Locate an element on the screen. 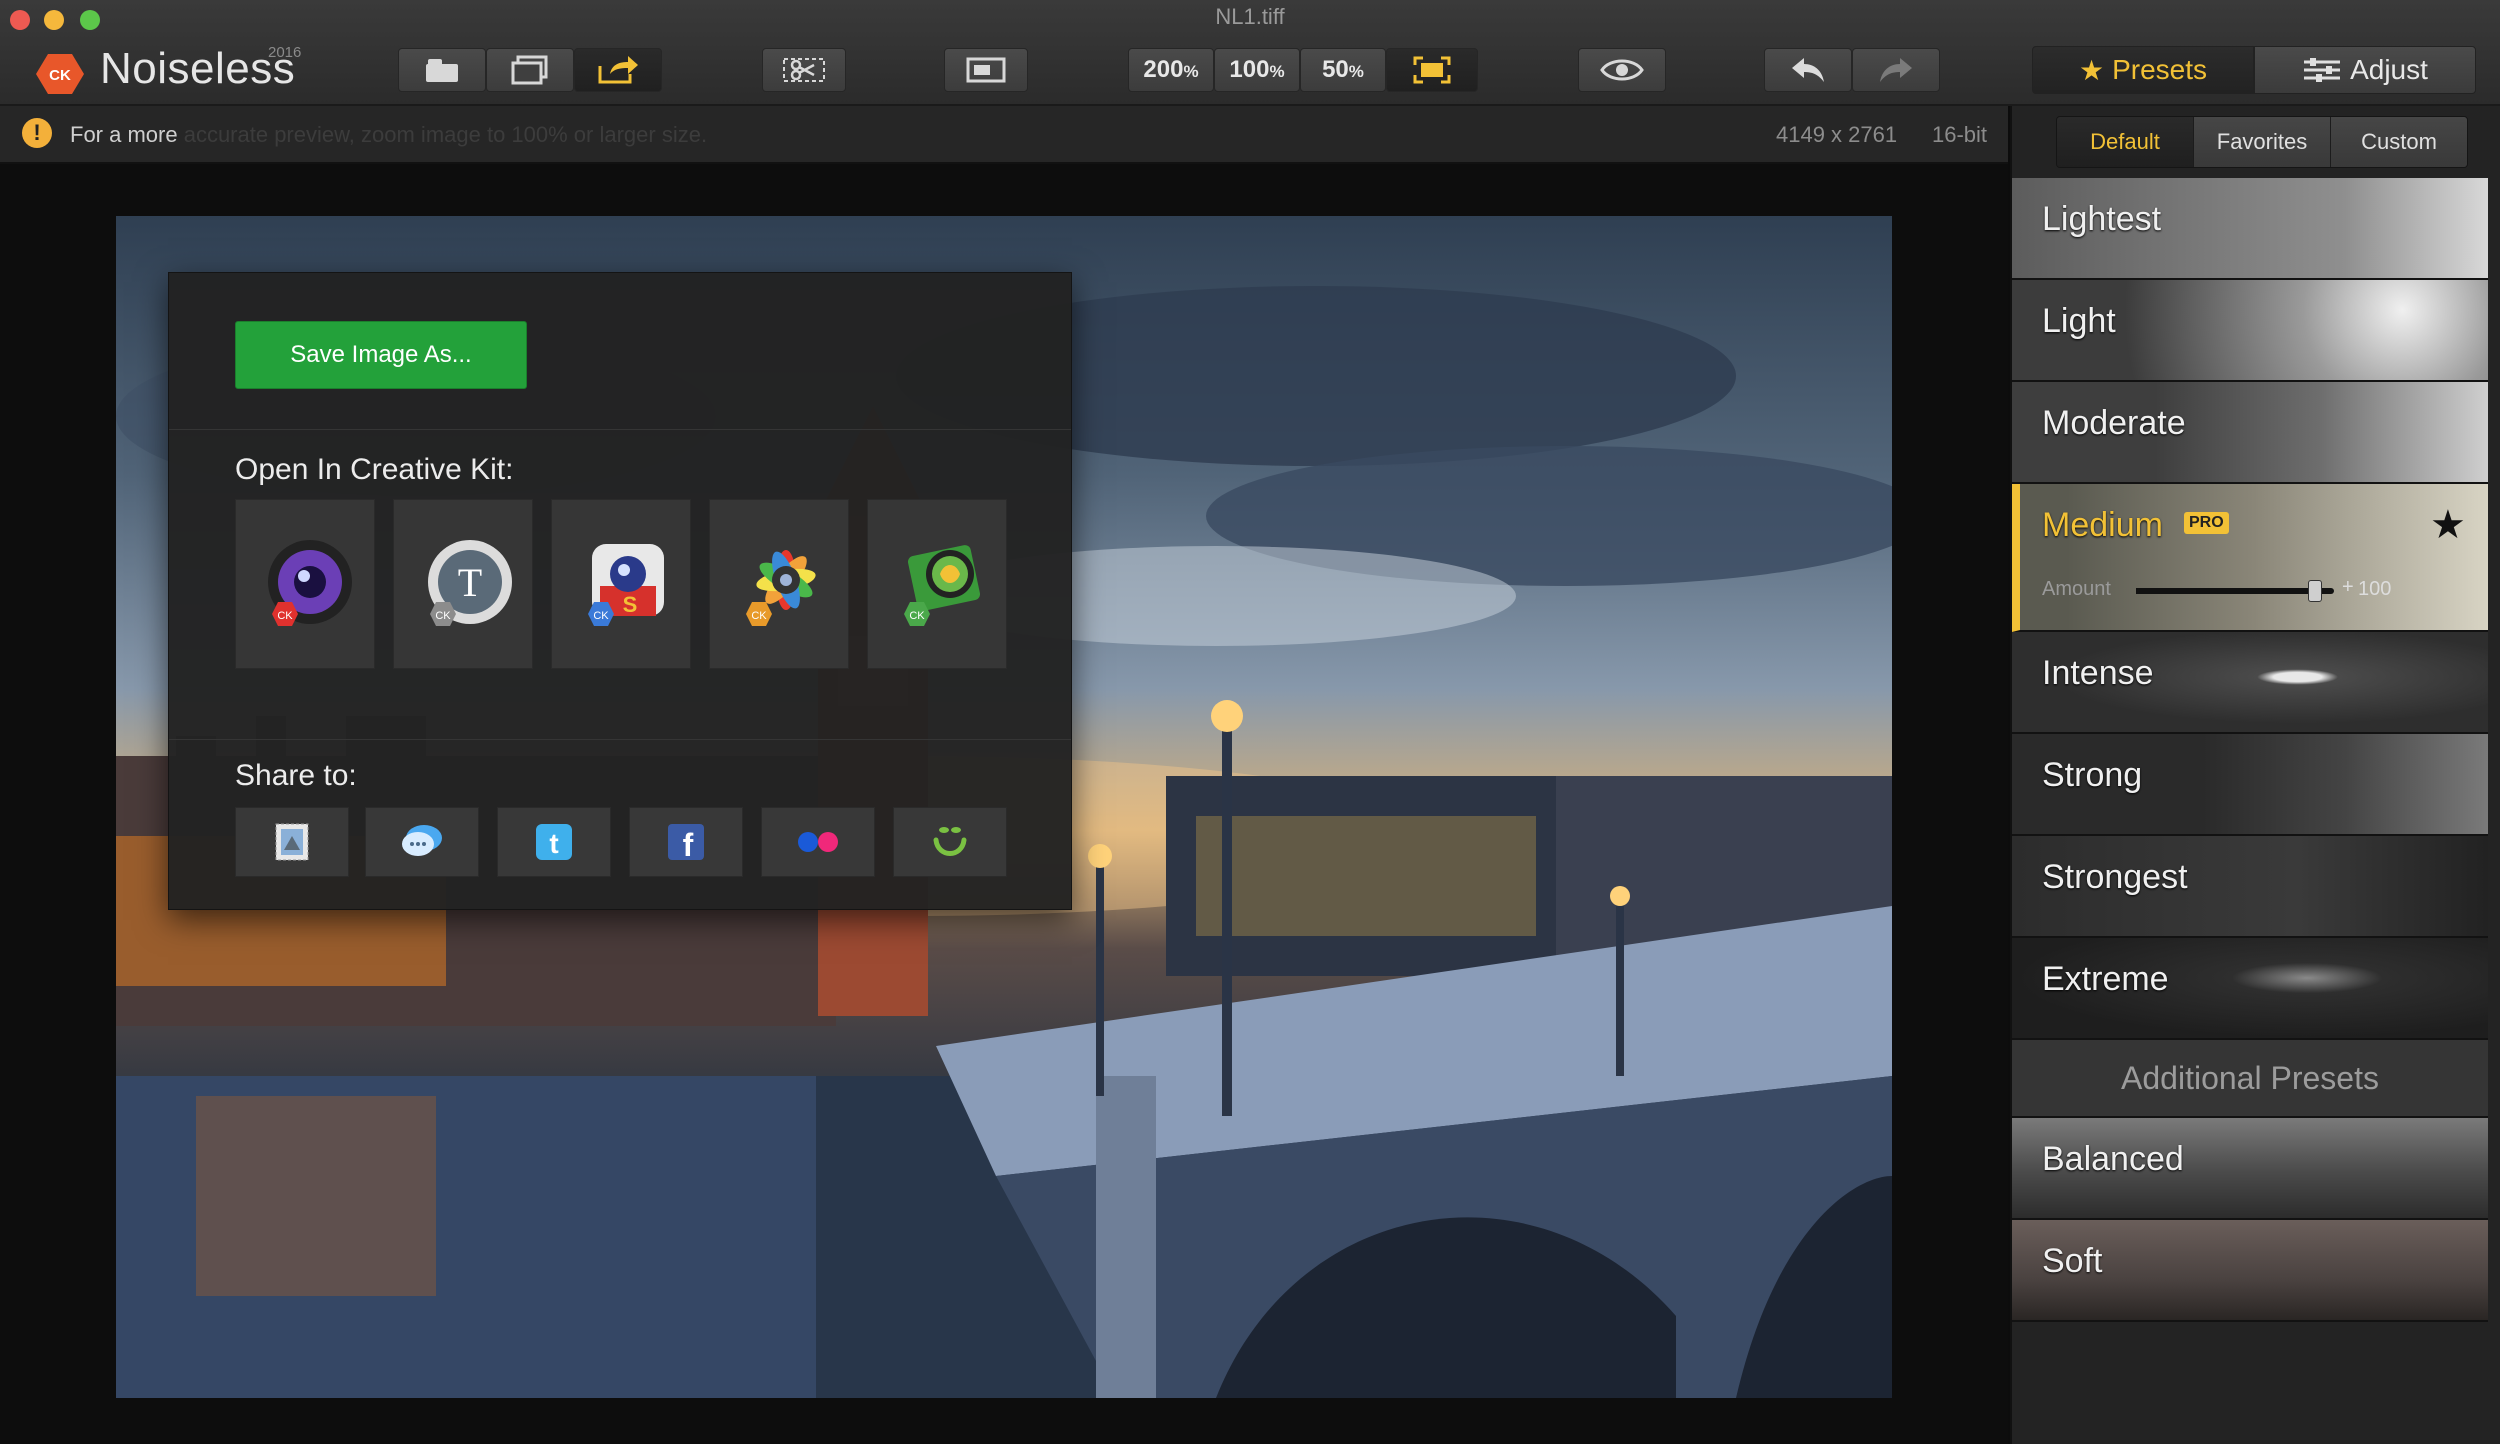 The height and width of the screenshot is (1444, 2500). app-name: Noiseless is located at coordinates (198, 68).